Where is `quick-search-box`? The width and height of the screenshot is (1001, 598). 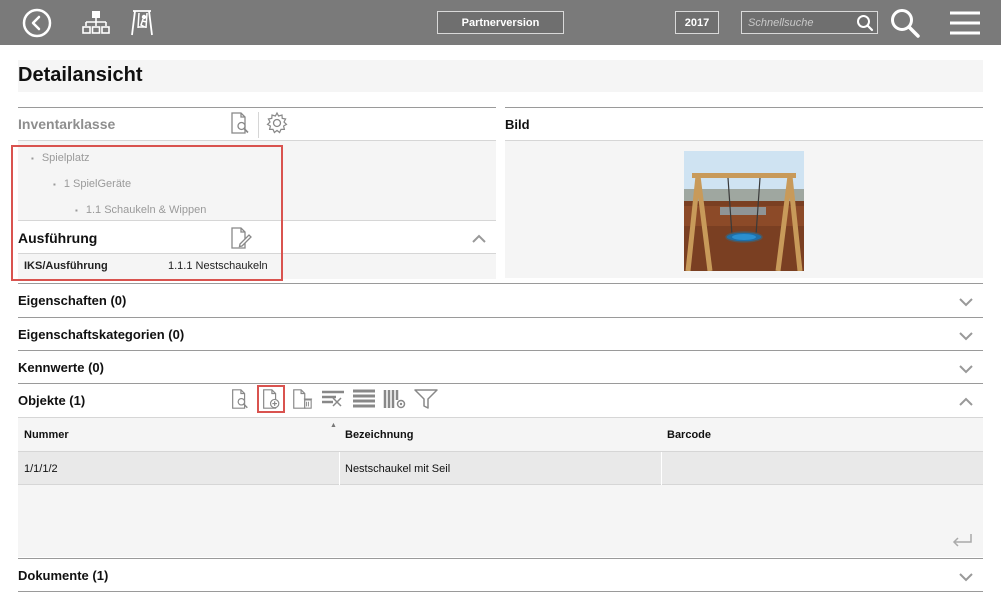
quick-search-box is located at coordinates (809, 22).